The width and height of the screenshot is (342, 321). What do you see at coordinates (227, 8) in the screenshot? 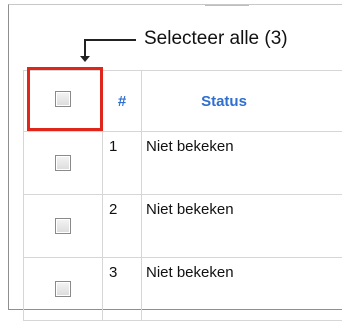
I see `top-divider` at bounding box center [227, 8].